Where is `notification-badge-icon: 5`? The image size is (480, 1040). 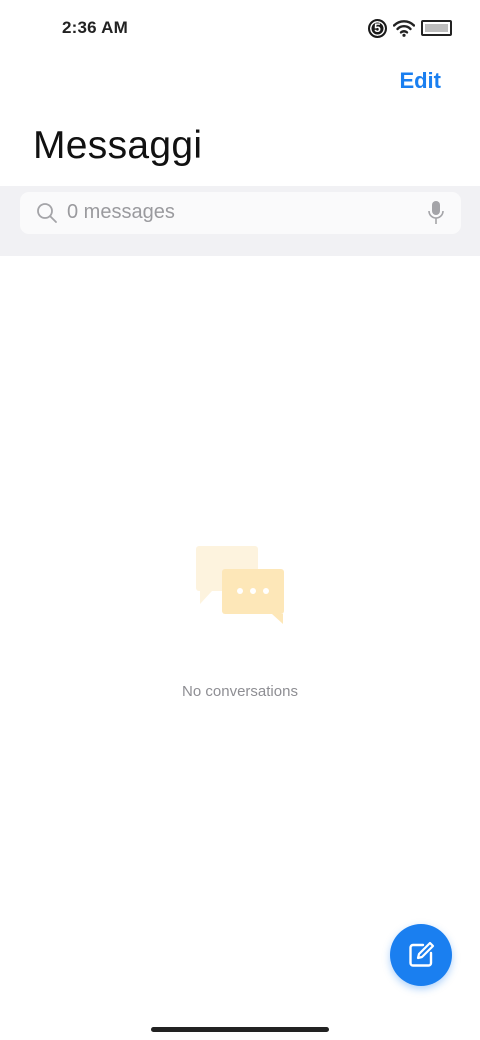
notification-badge-icon: 5 is located at coordinates (377, 28).